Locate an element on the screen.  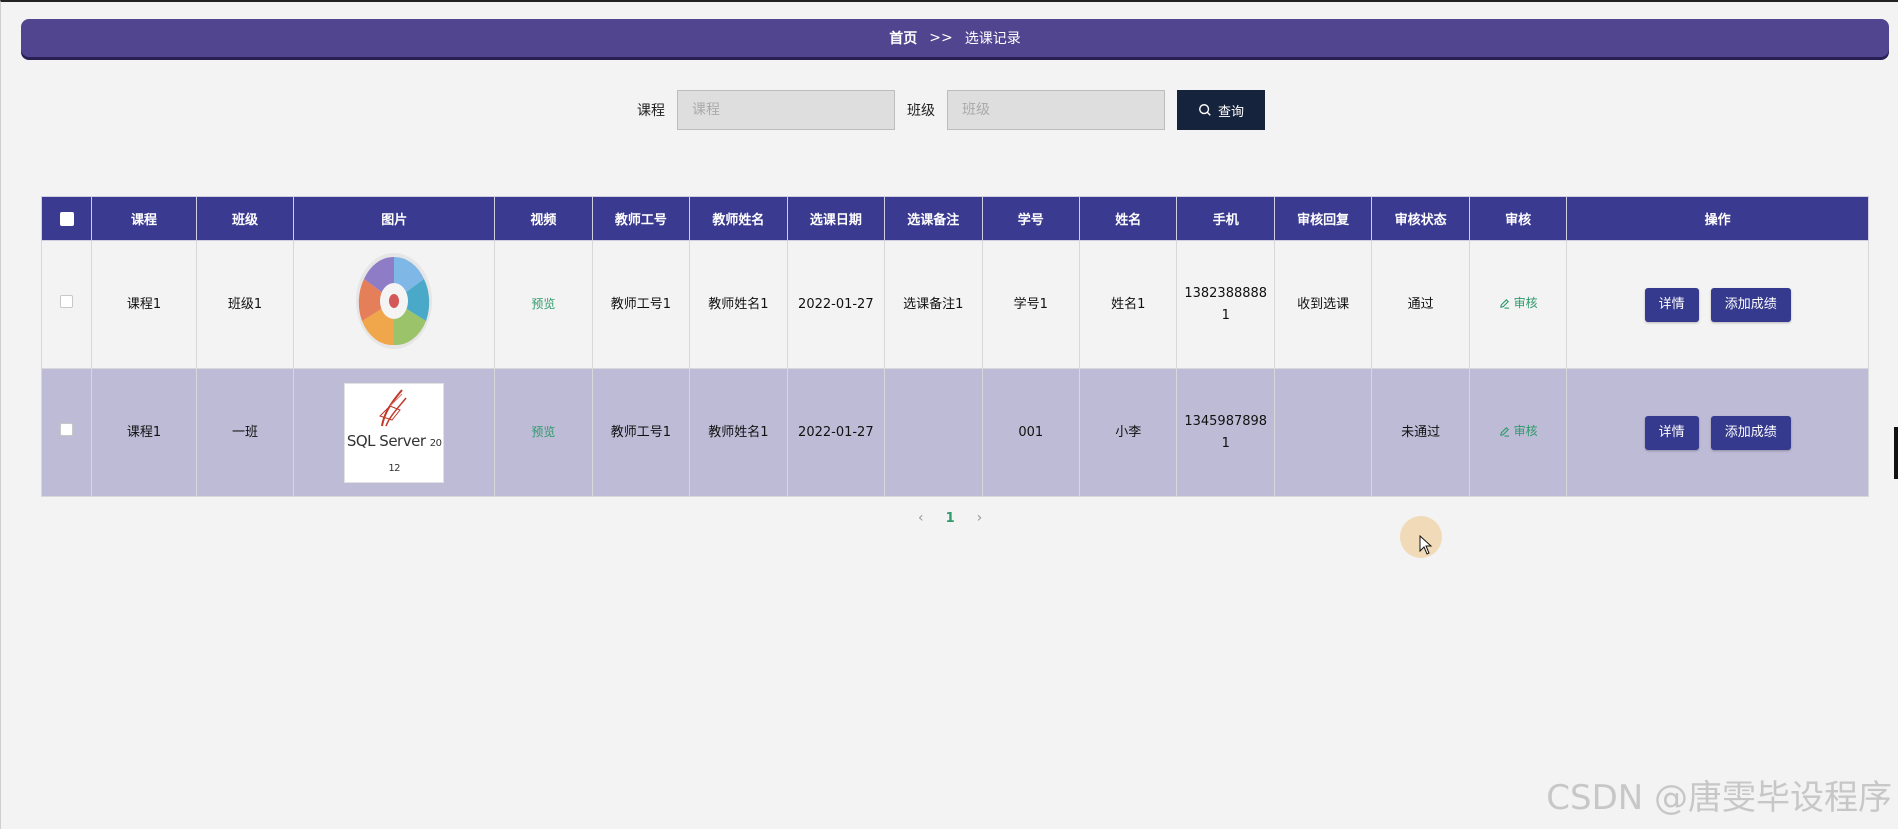
breadcrumb: 首页 >> 选课记录 is located at coordinates (955, 38).